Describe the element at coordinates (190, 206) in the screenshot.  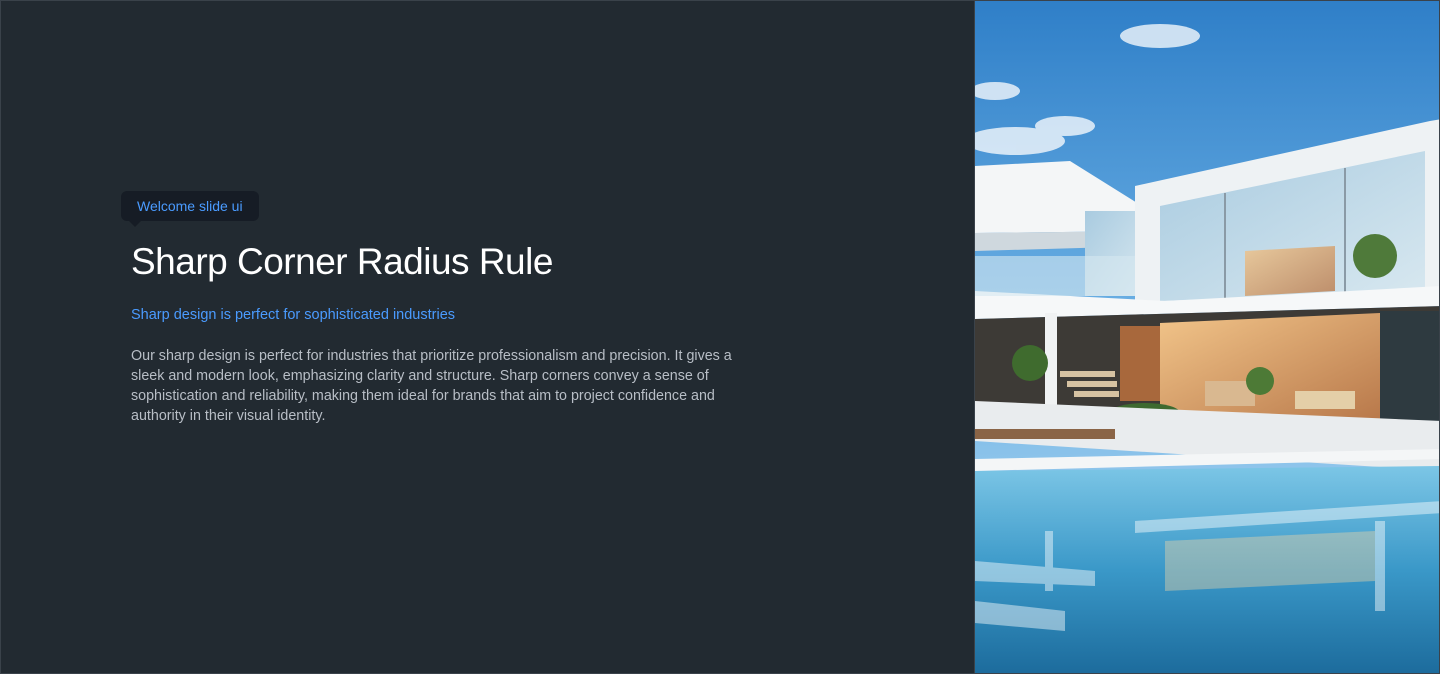
I see `badge-label: Welcome slide ui` at that location.